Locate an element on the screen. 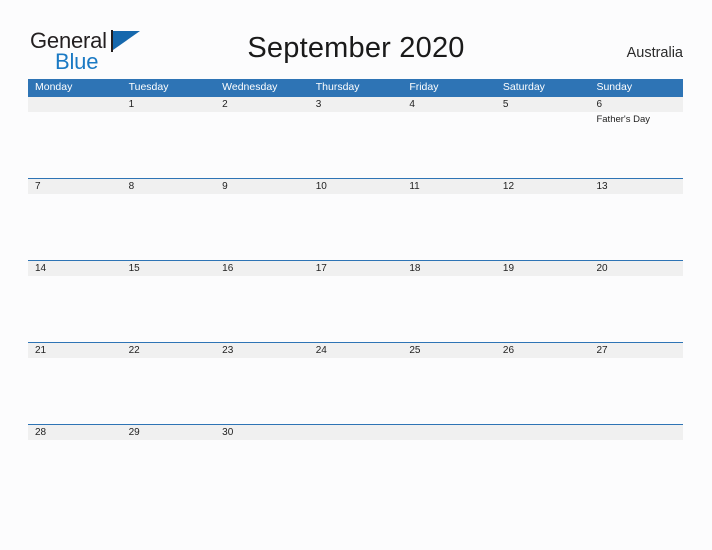  page-header: General Blue September 2020 Australia is located at coordinates (356, 39).